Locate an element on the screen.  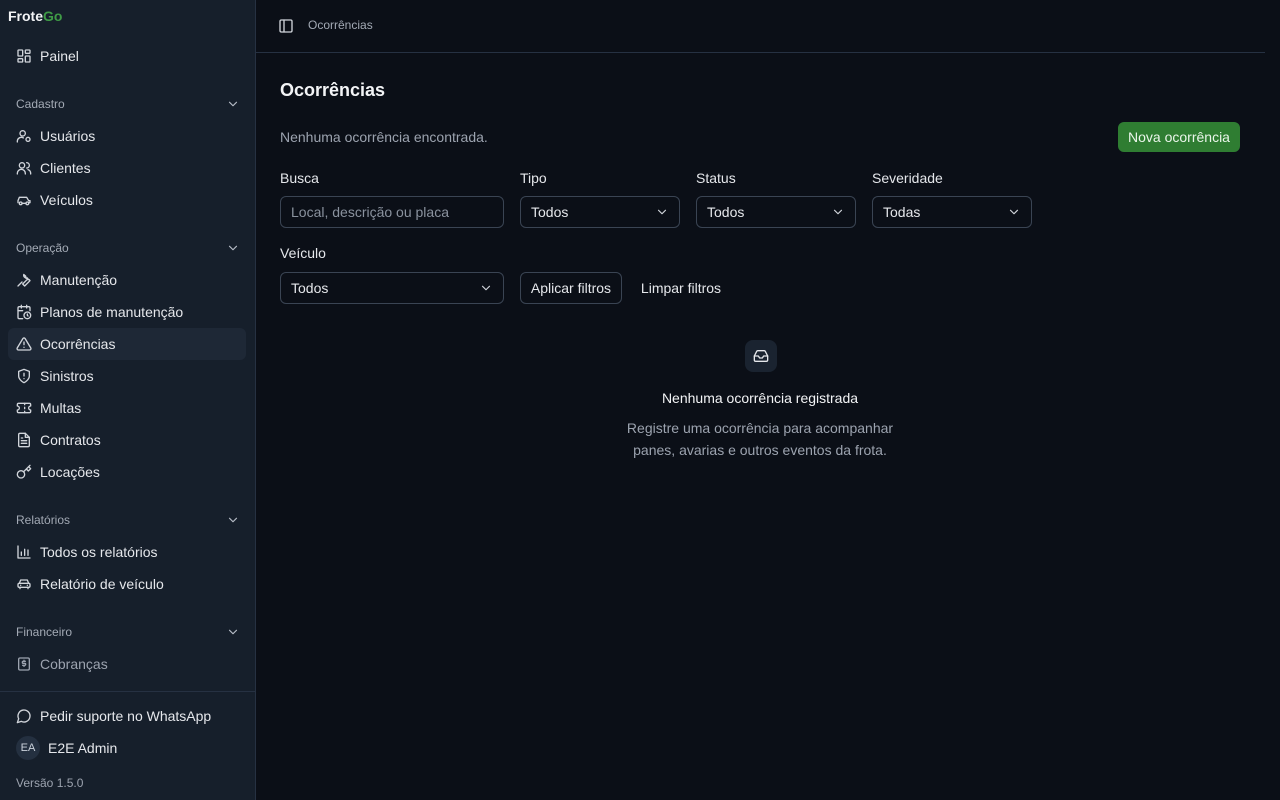
car-front-icon is located at coordinates (24, 584).